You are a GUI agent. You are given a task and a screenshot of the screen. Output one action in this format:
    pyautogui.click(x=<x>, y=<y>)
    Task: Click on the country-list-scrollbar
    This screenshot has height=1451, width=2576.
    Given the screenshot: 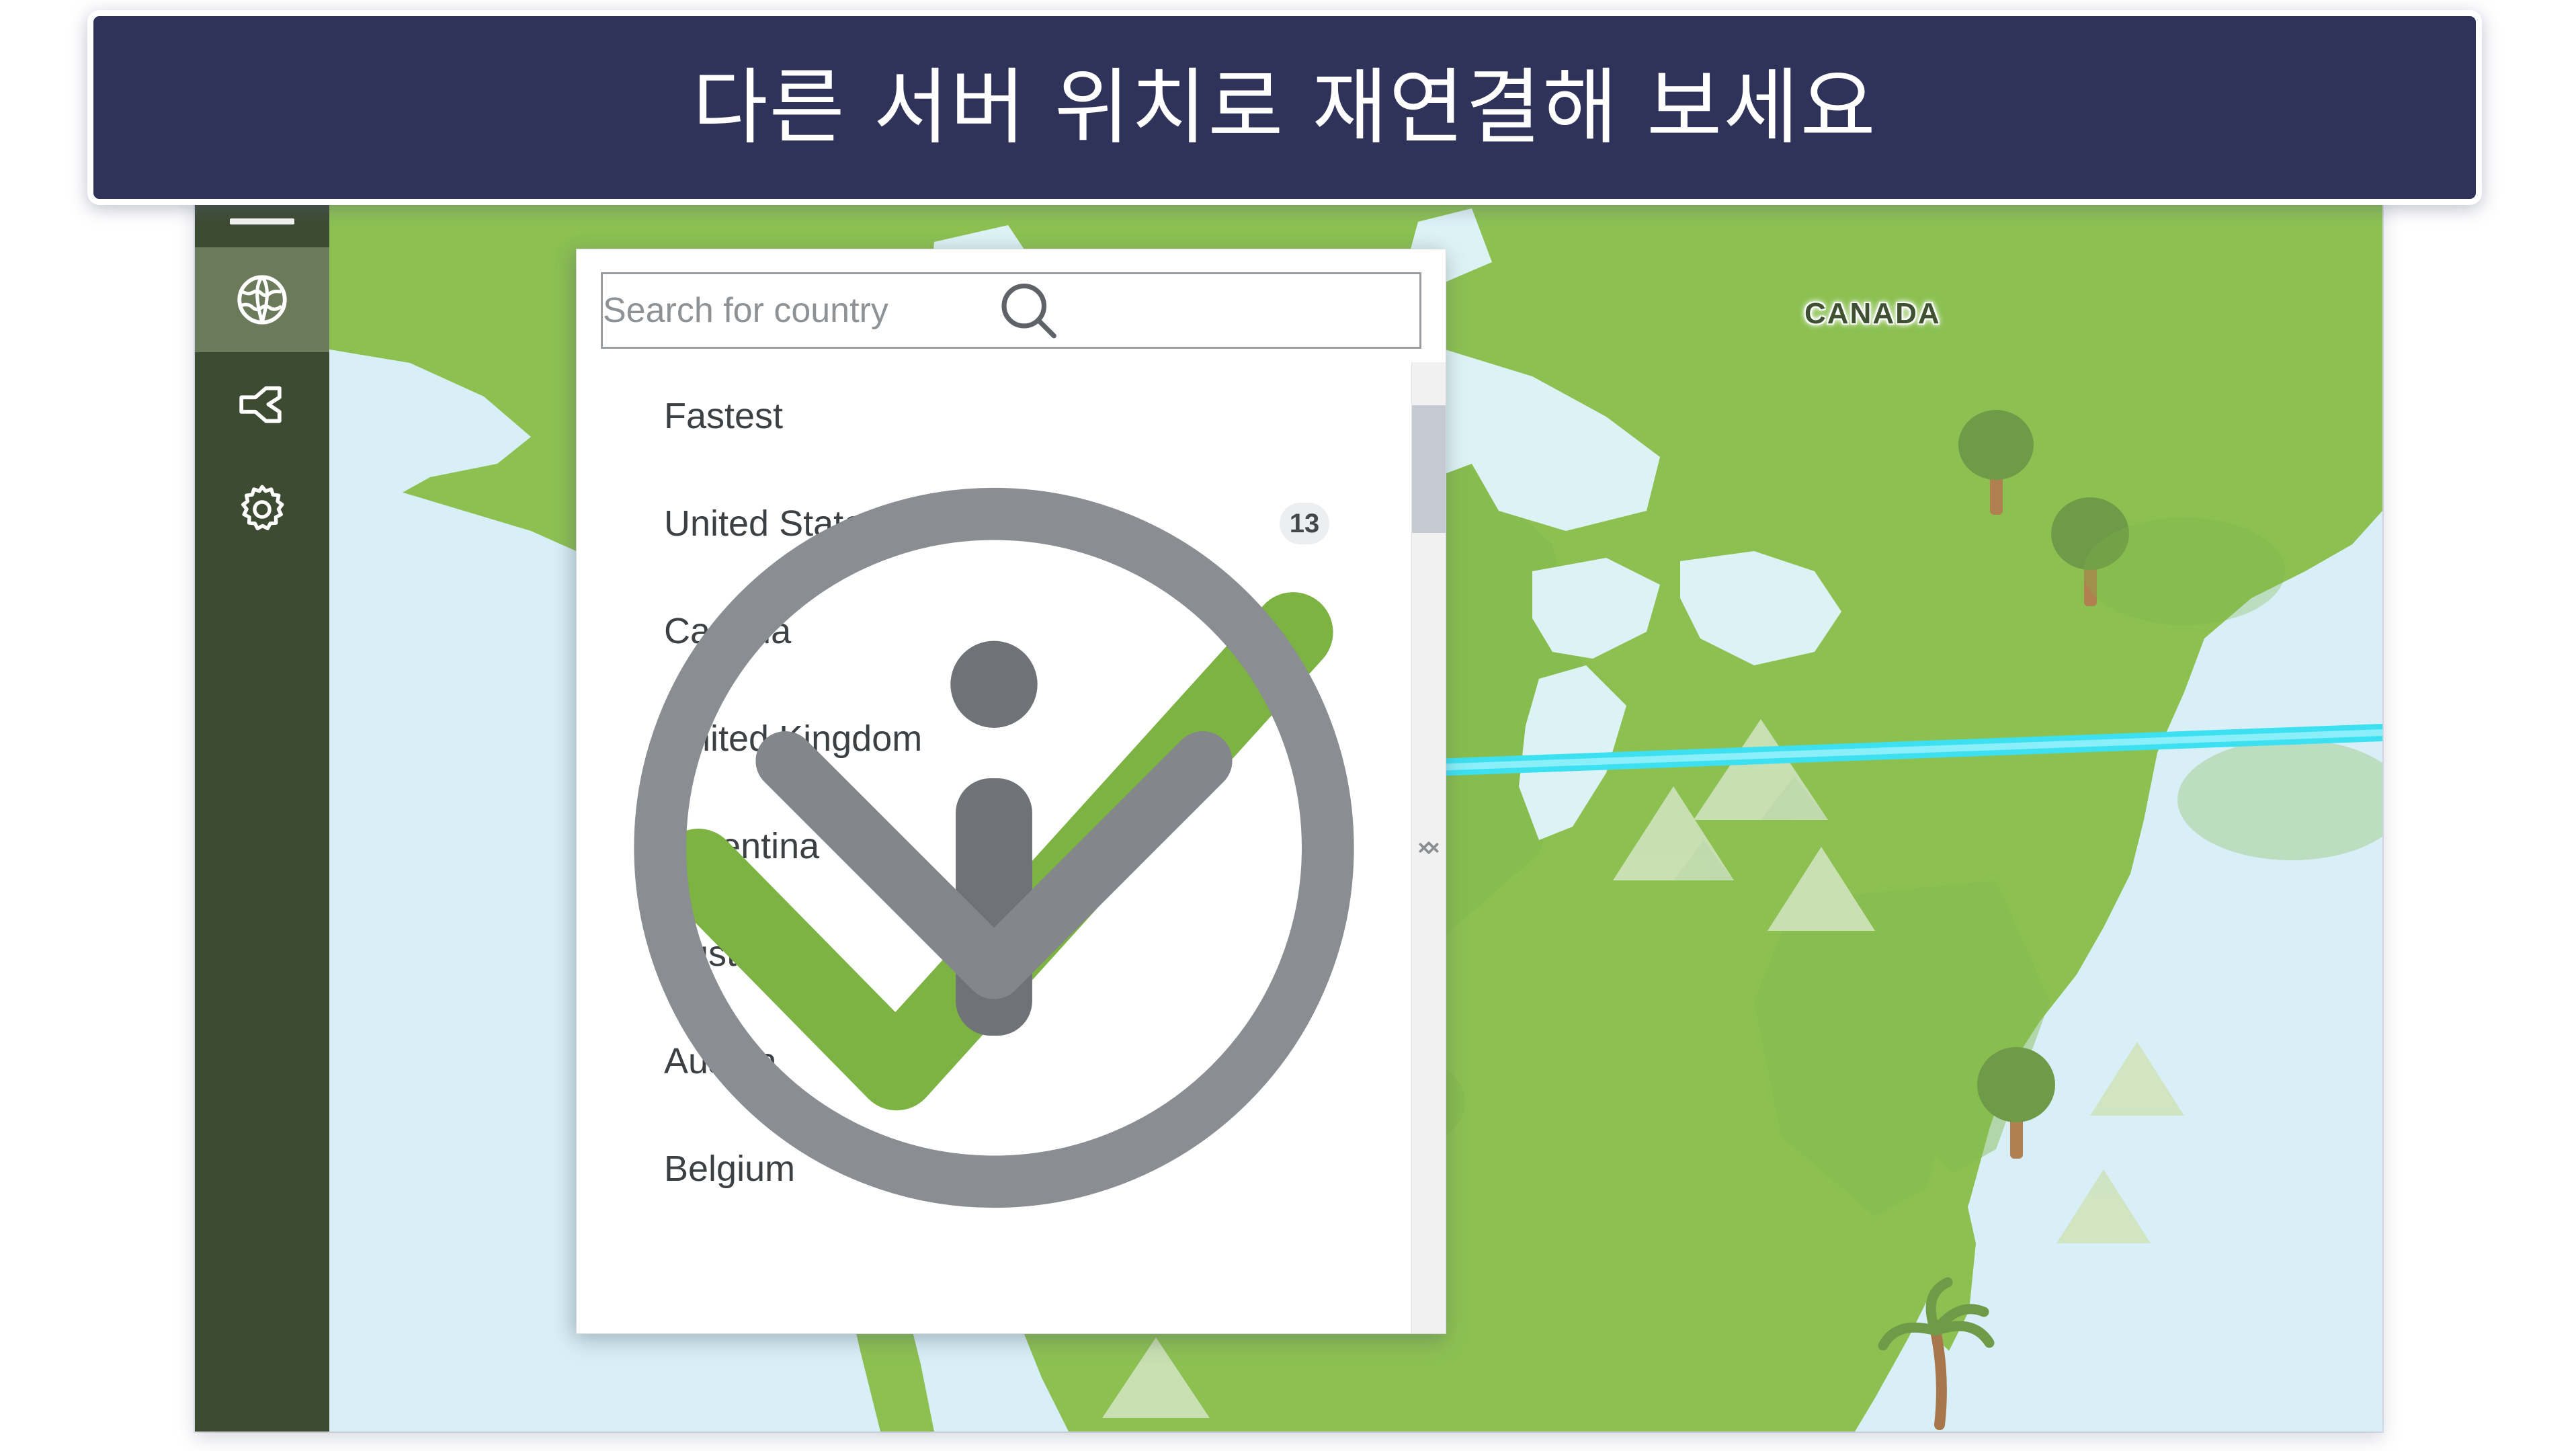 What is the action you would take?
    pyautogui.click(x=1428, y=847)
    